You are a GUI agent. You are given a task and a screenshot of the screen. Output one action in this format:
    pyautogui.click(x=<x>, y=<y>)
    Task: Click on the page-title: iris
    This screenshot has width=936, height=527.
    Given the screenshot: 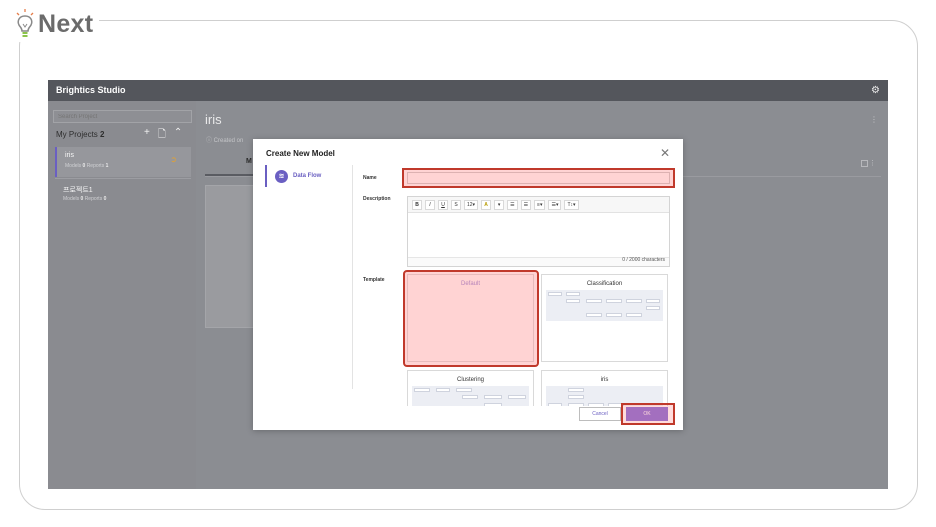 What is the action you would take?
    pyautogui.click(x=213, y=119)
    